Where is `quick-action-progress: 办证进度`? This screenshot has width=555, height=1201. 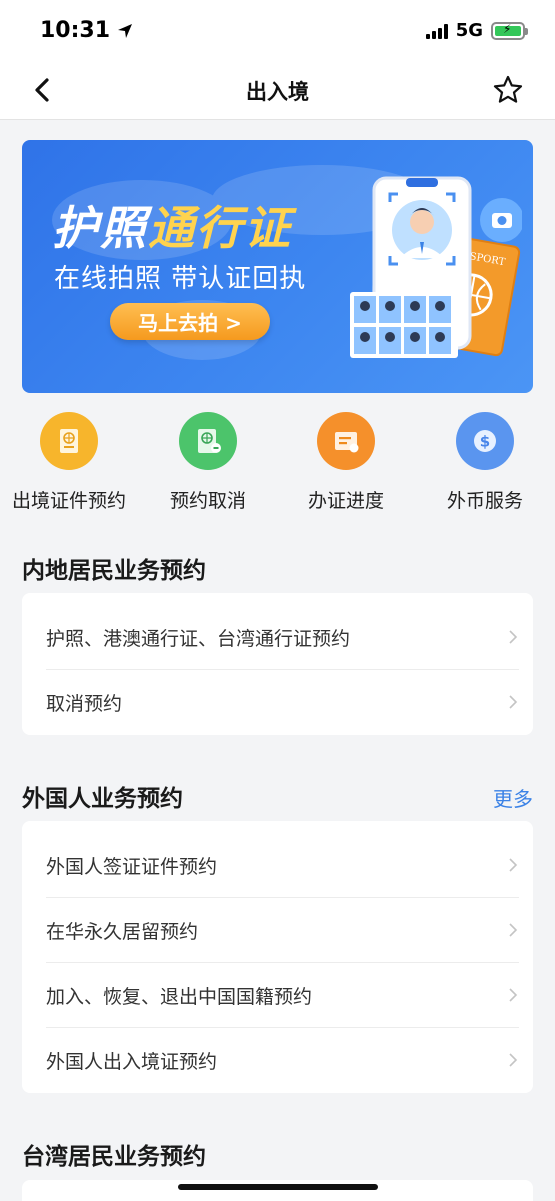 quick-action-progress: 办证进度 is located at coordinates (346, 462).